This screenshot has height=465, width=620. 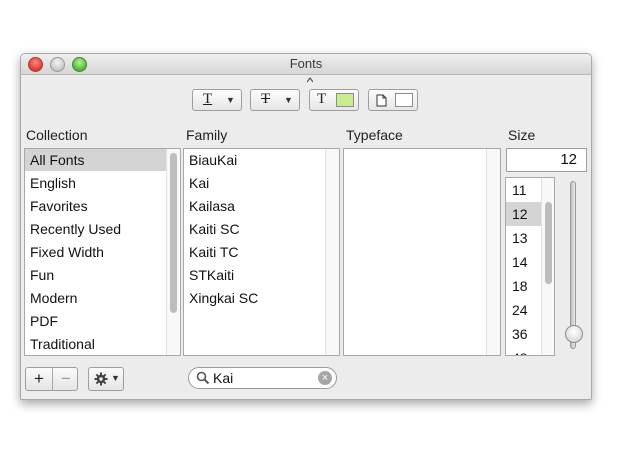 I want to click on collection-item-english: English, so click(x=96, y=183).